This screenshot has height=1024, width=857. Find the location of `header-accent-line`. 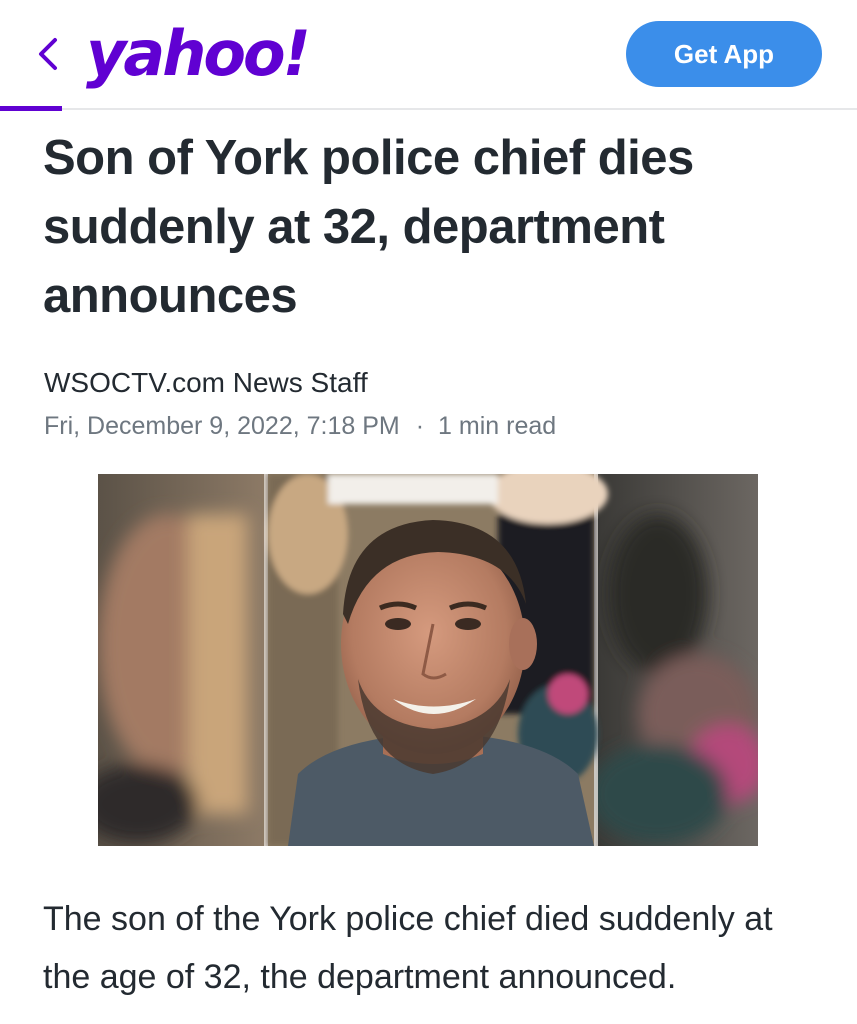

header-accent-line is located at coordinates (31, 108).